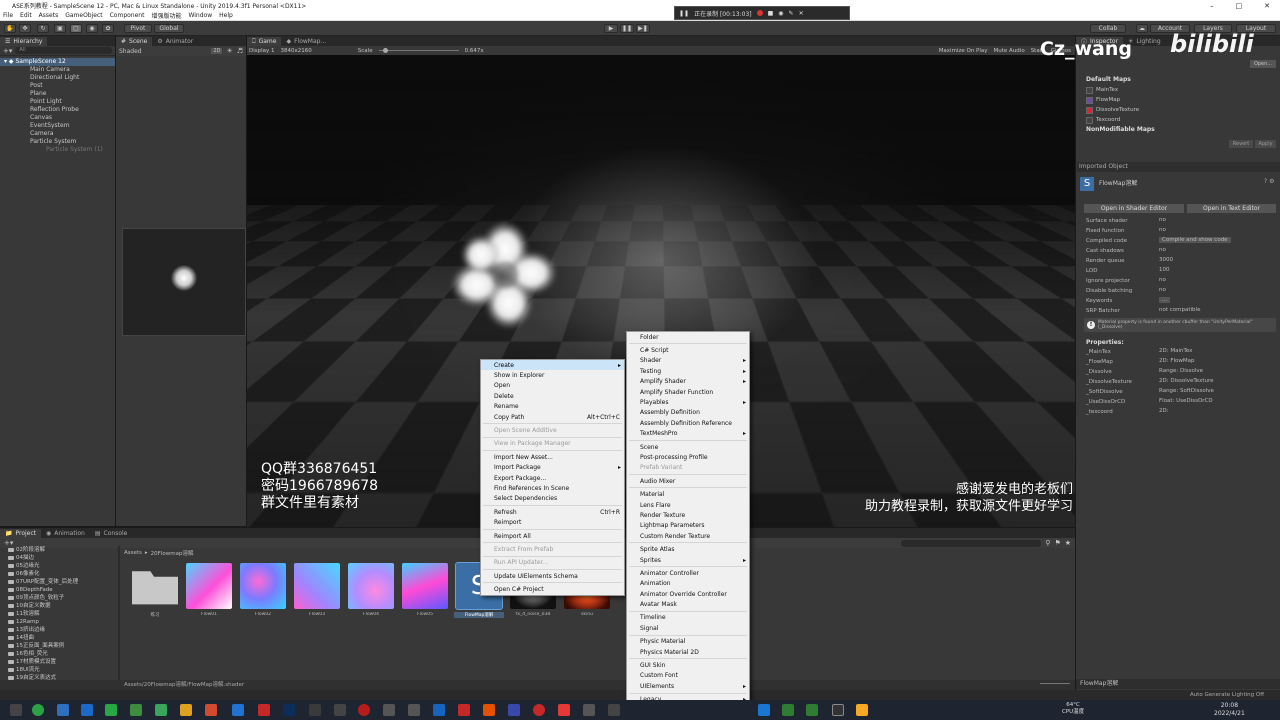 The height and width of the screenshot is (720, 1280). What do you see at coordinates (172, 553) in the screenshot?
I see `breadcrumb-item: 20Flowmap溶解` at bounding box center [172, 553].